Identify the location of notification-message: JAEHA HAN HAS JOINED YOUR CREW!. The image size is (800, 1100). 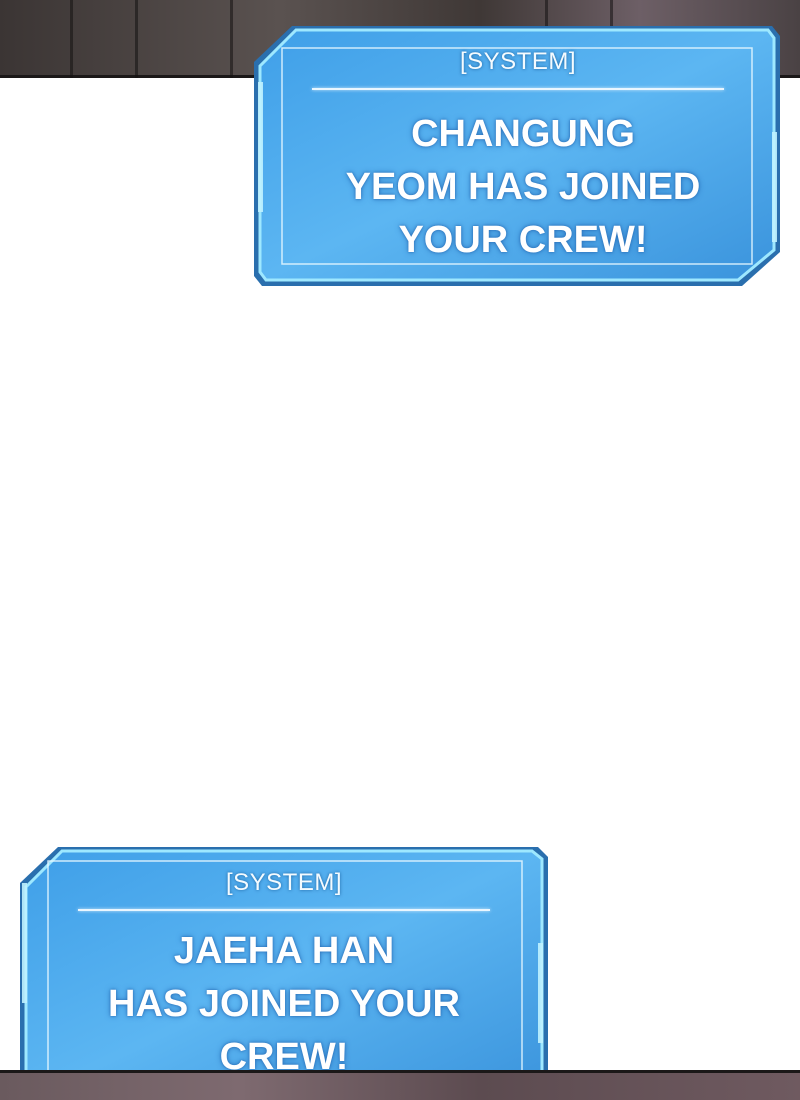
(284, 1004).